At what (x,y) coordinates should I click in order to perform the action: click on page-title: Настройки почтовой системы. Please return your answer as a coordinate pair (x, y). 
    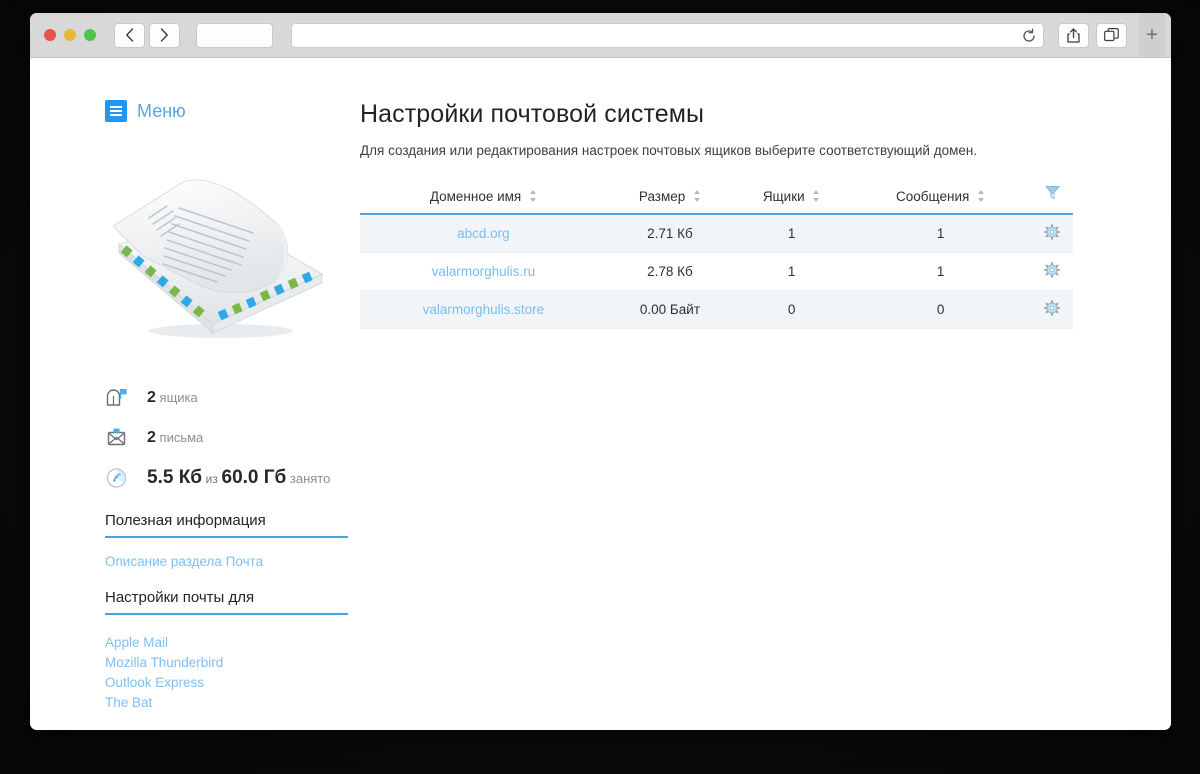
    Looking at the image, I should click on (532, 114).